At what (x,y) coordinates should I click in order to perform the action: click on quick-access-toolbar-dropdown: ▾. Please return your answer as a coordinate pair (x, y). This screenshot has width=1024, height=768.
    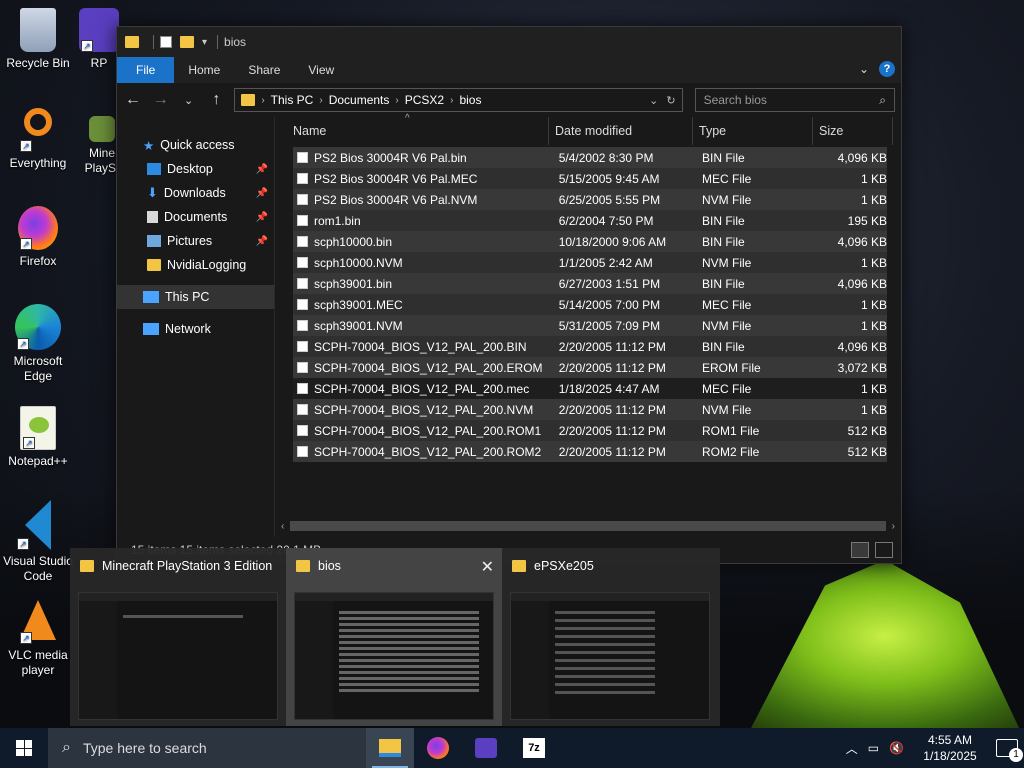
    Looking at the image, I should click on (204, 42).